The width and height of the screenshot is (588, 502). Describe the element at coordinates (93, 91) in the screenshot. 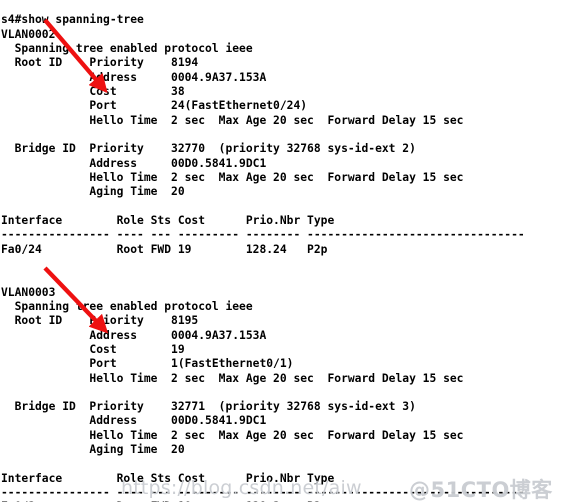

I see `terminal-line: Cost 38` at that location.